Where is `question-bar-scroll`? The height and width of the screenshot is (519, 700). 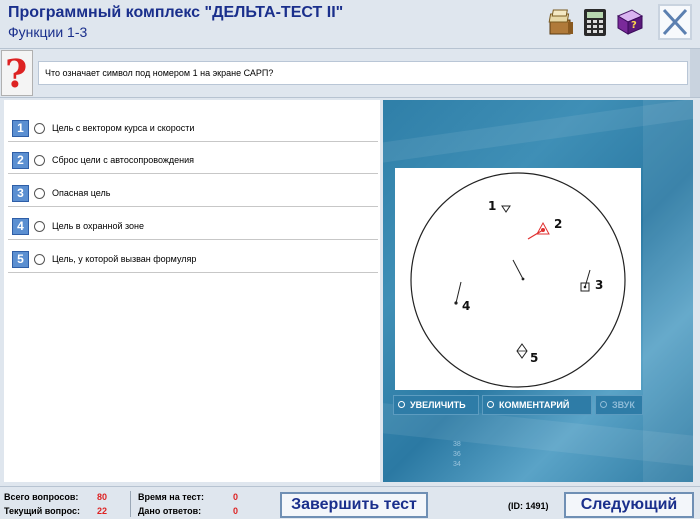 question-bar-scroll is located at coordinates (695, 73).